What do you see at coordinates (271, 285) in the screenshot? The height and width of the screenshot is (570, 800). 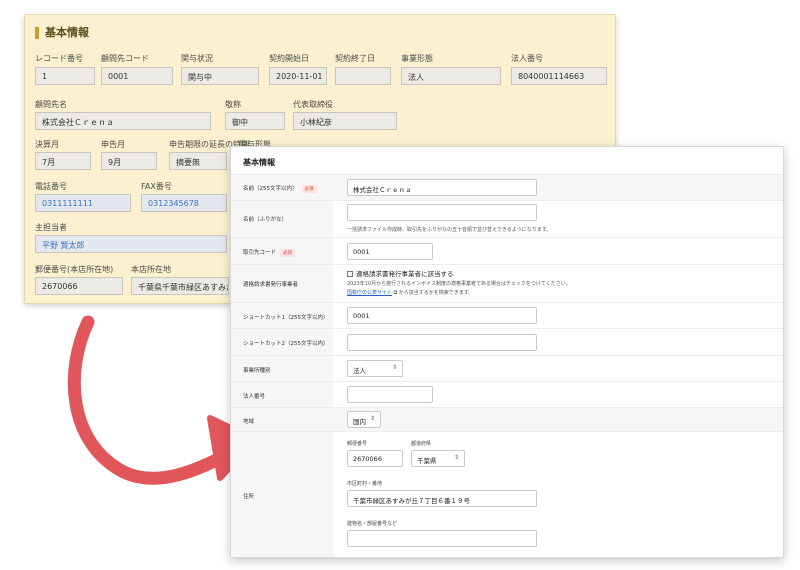 I see `invoice-label: 適格請求書発行事業者` at bounding box center [271, 285].